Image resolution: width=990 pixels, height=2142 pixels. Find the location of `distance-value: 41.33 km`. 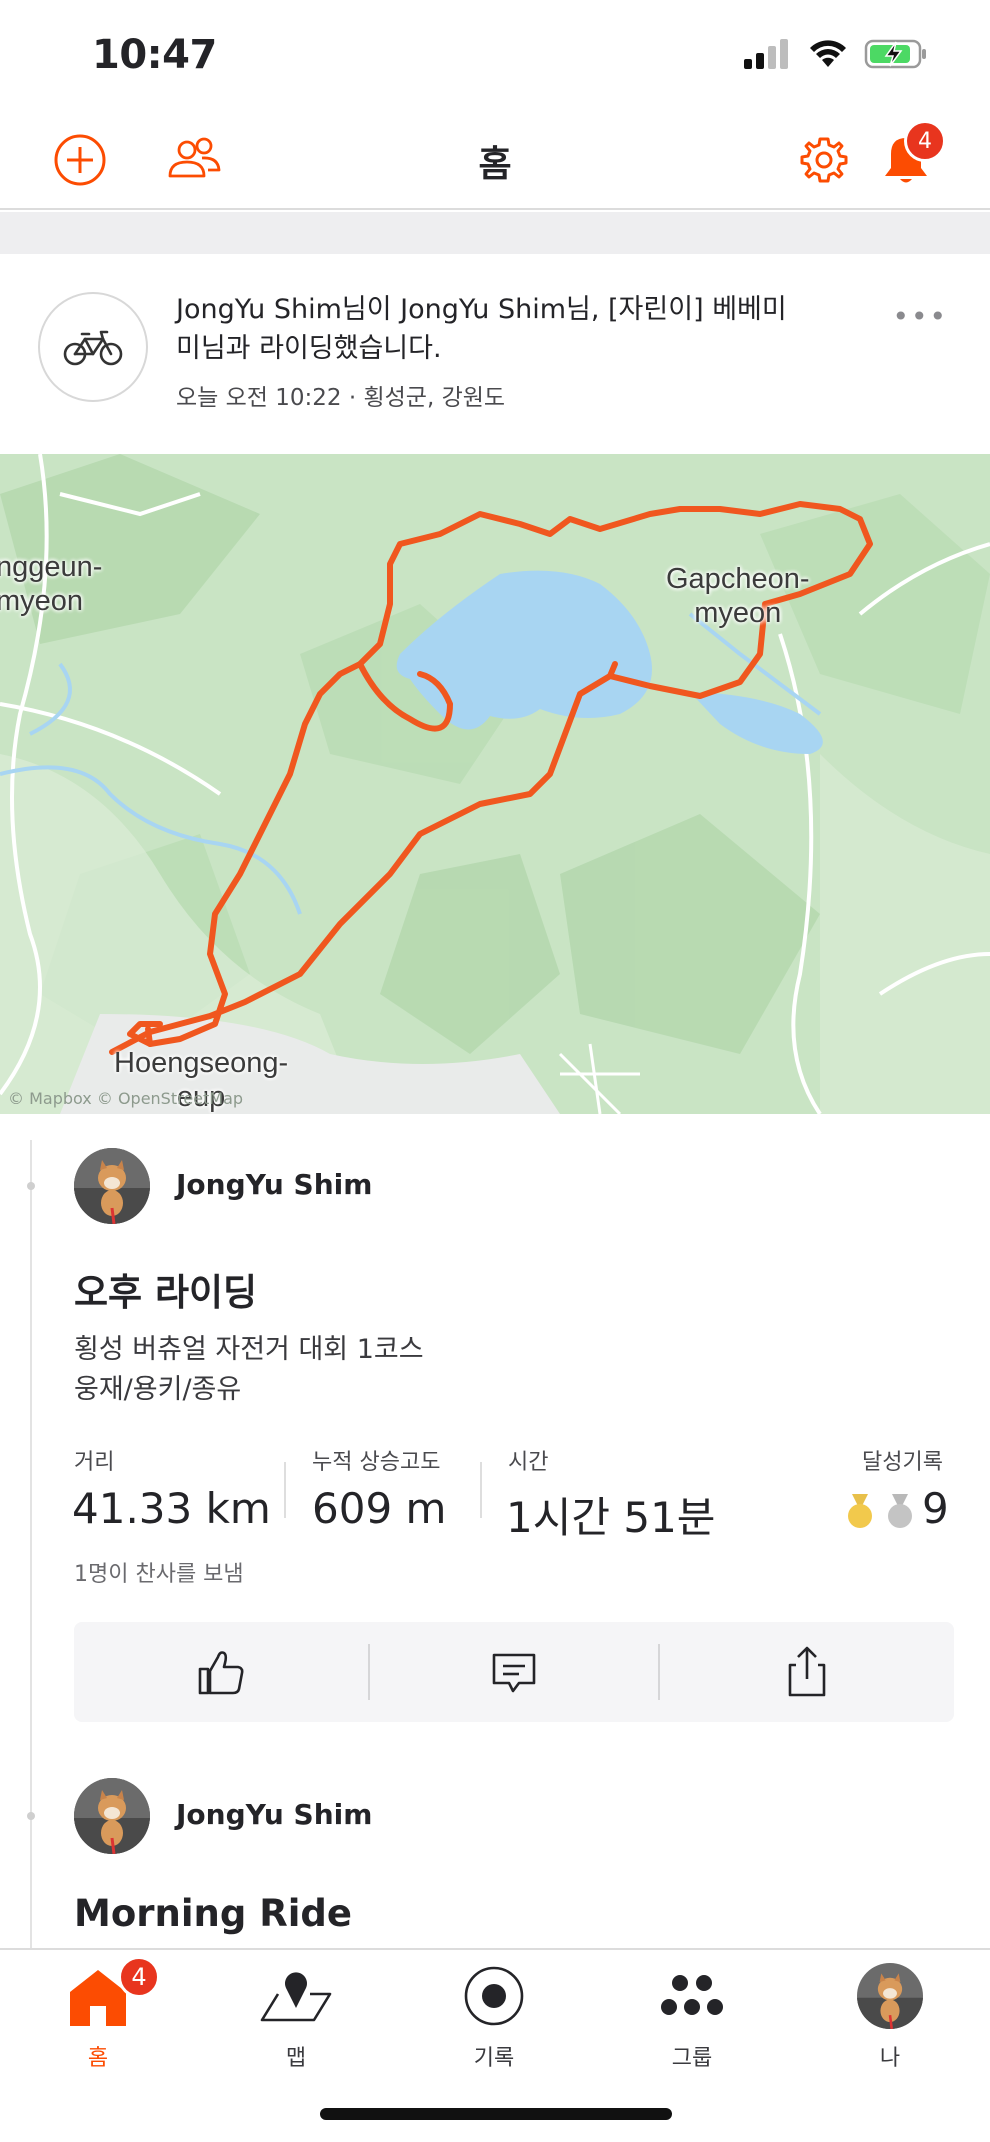

distance-value: 41.33 km is located at coordinates (171, 1508).